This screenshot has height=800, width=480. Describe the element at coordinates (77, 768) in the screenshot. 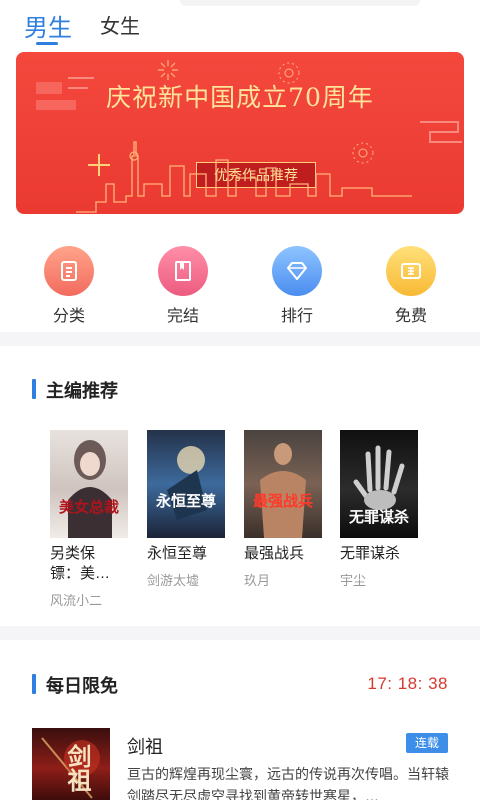

I see `book-cover-title: 剑祖` at that location.